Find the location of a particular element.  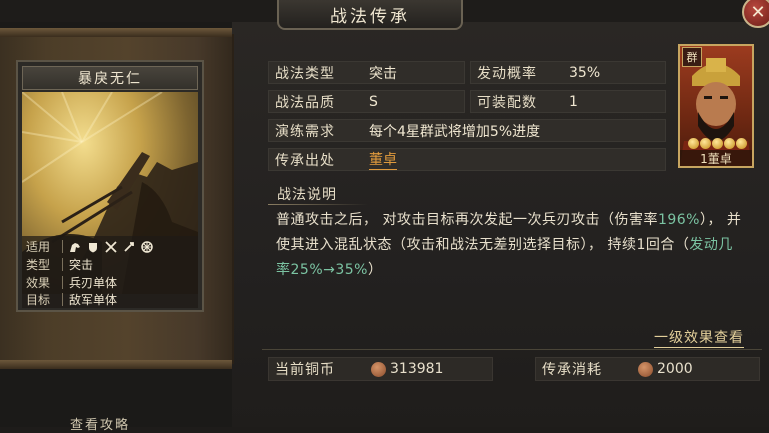

attr-training-requirement: 演练需求 每个4星群武将增加5%进度 is located at coordinates (467, 130).